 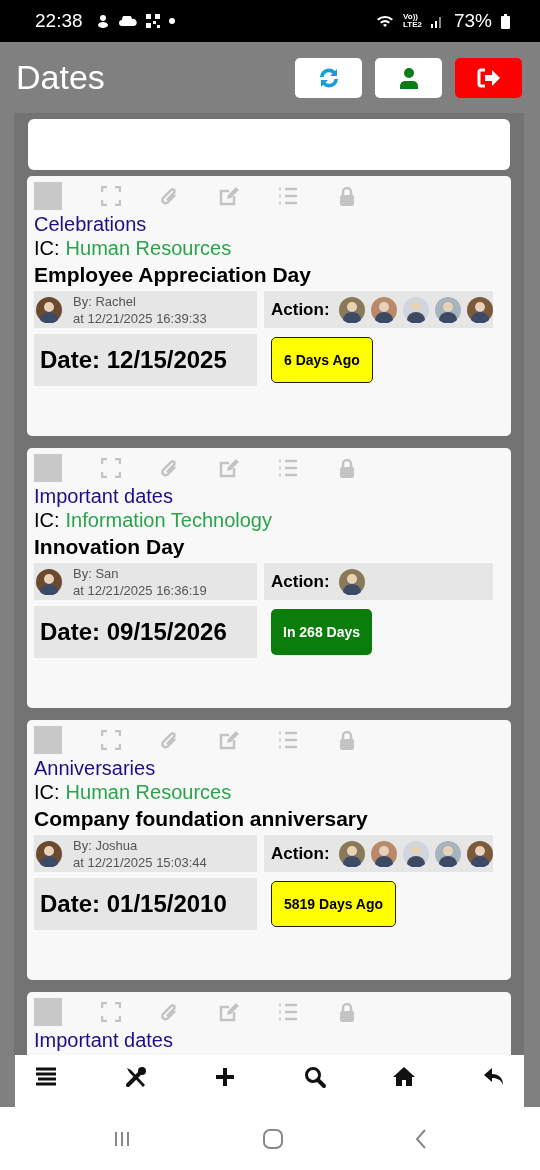 What do you see at coordinates (105, 301) in the screenshot?
I see `author-name: By: Rachel` at bounding box center [105, 301].